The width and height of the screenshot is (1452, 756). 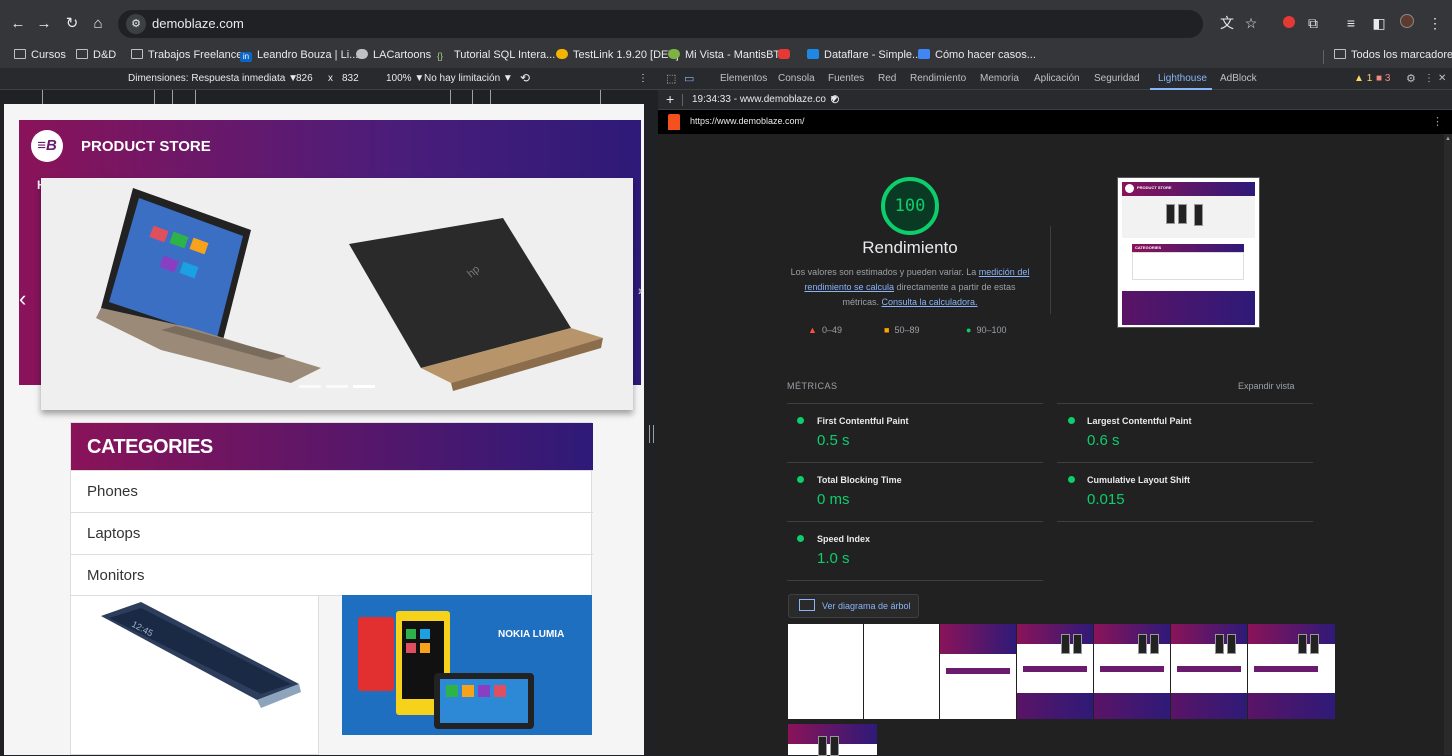 What do you see at coordinates (40, 55) in the screenshot?
I see `bookmark-cursos: Cursos` at bounding box center [40, 55].